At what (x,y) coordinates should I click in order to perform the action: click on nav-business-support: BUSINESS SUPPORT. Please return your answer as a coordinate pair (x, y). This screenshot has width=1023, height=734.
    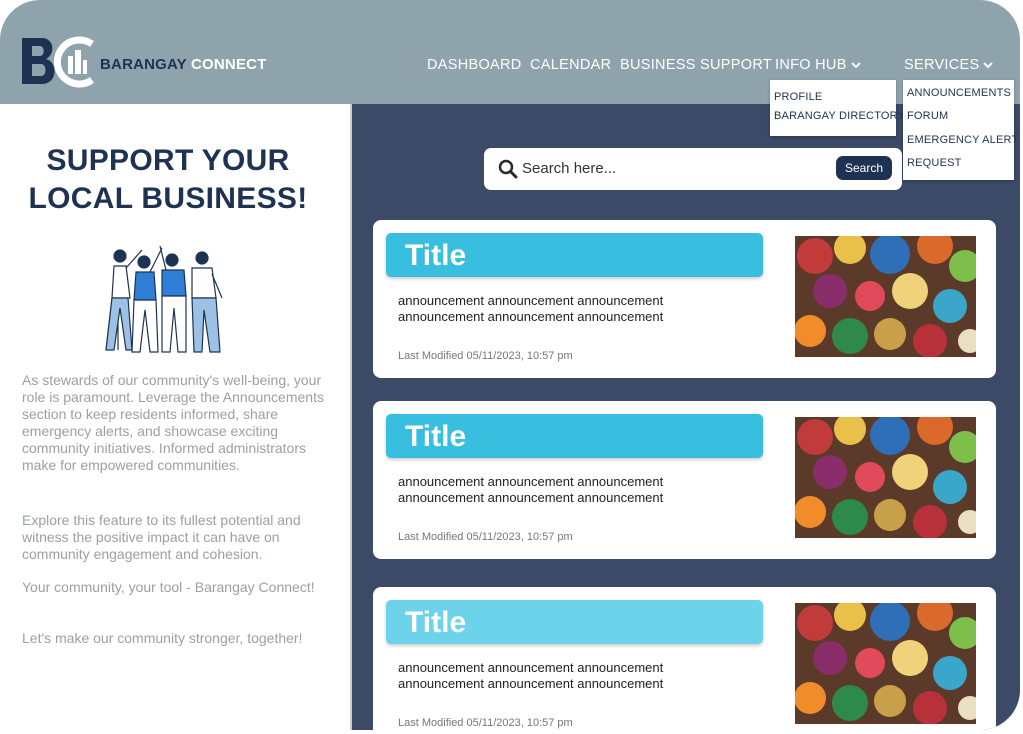
    Looking at the image, I should click on (696, 65).